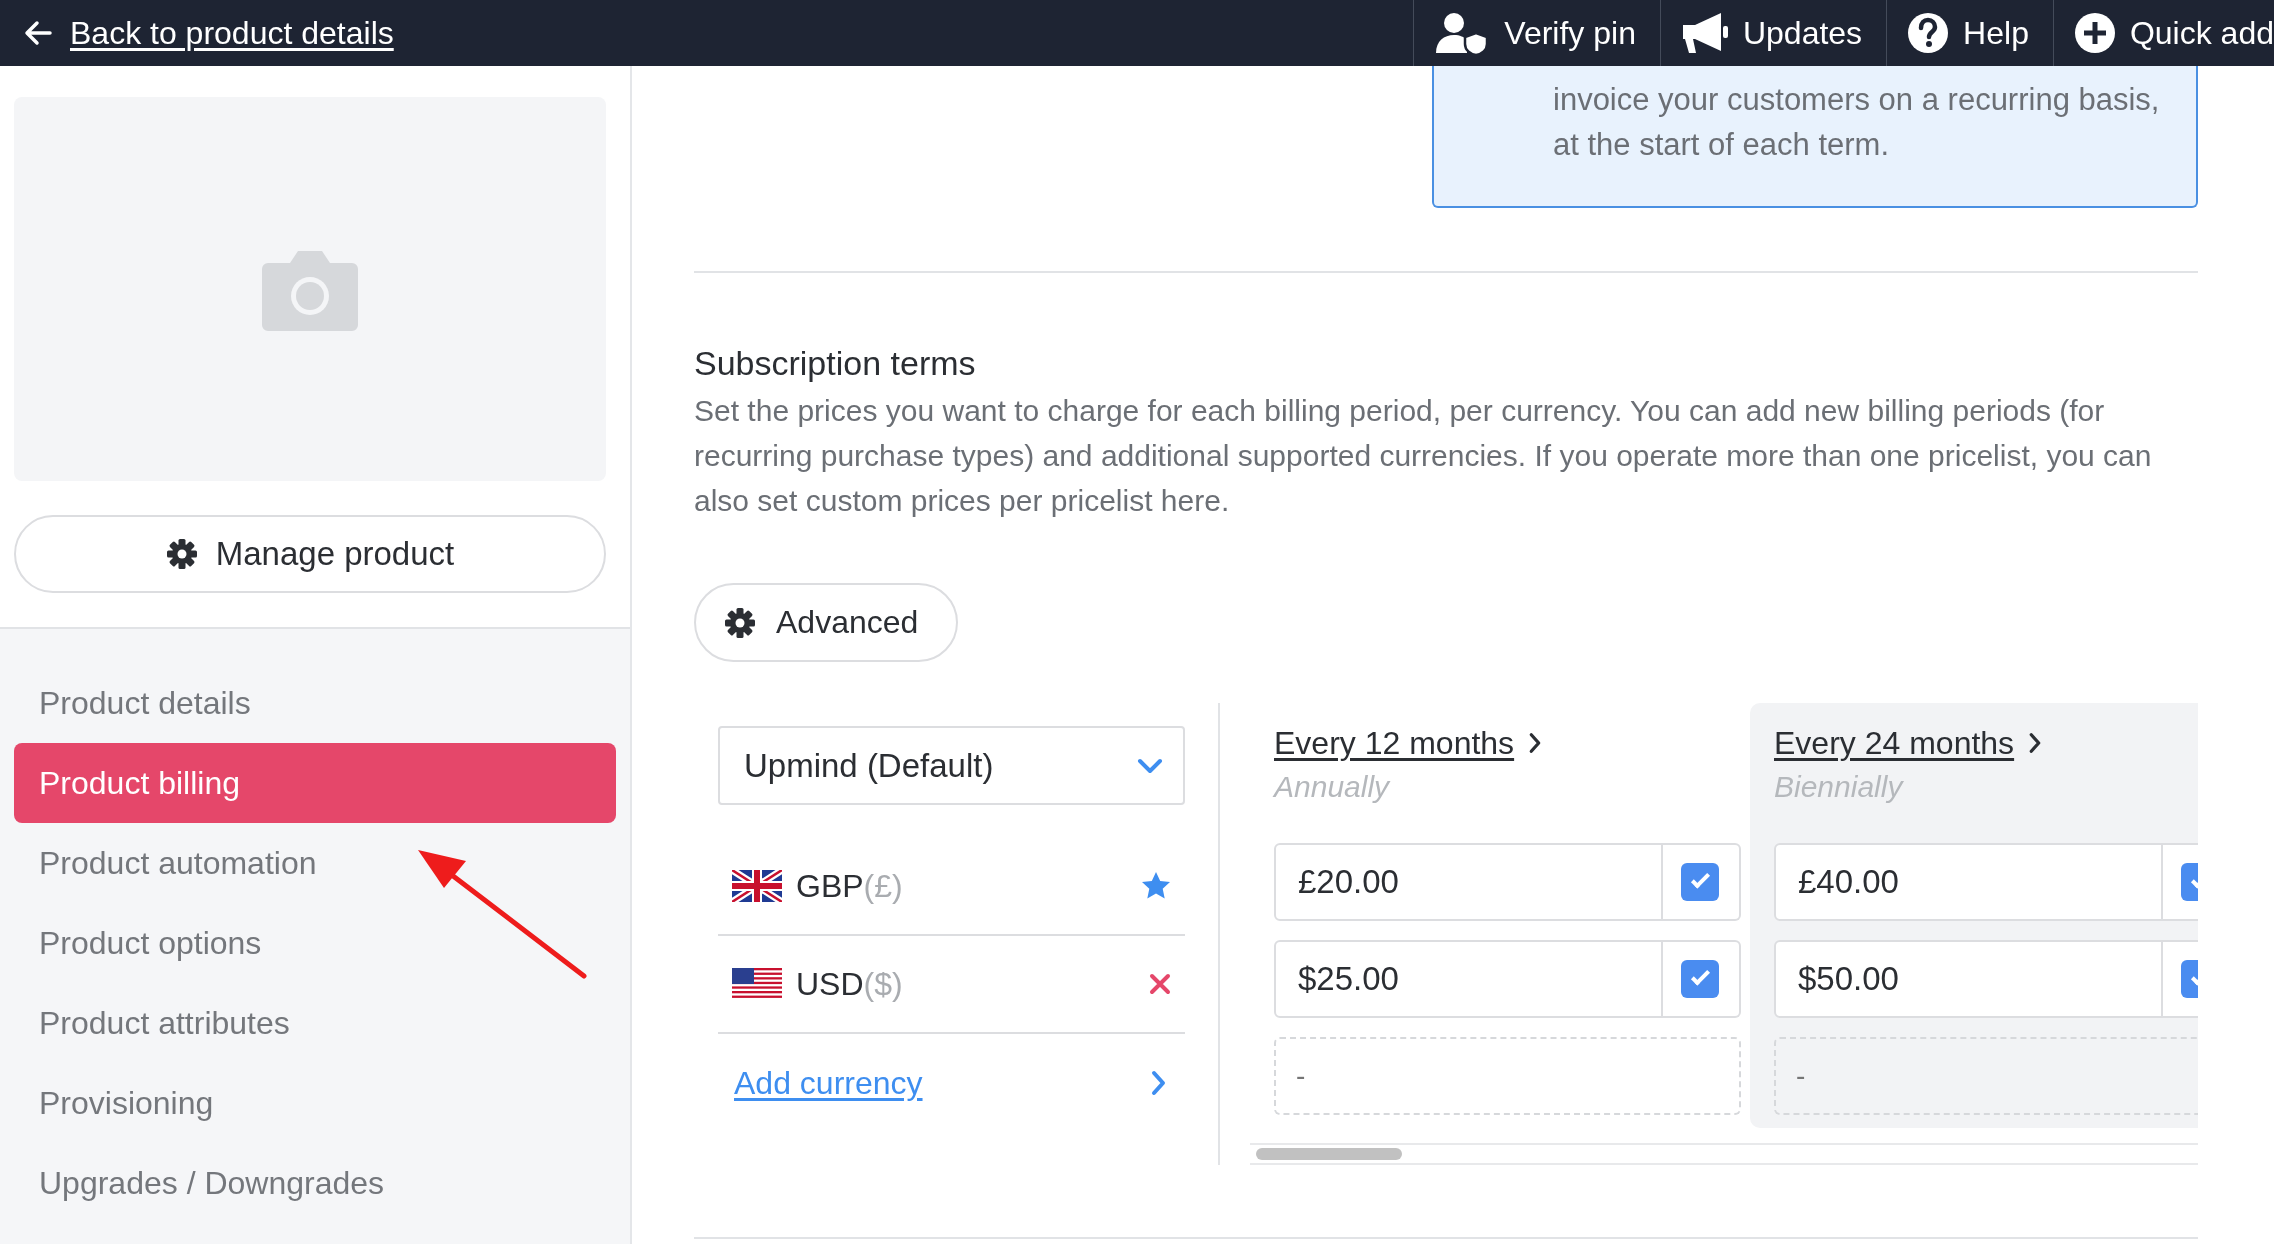  Describe the element at coordinates (1839, 787) in the screenshot. I see `period-subtitle: Biennially` at that location.